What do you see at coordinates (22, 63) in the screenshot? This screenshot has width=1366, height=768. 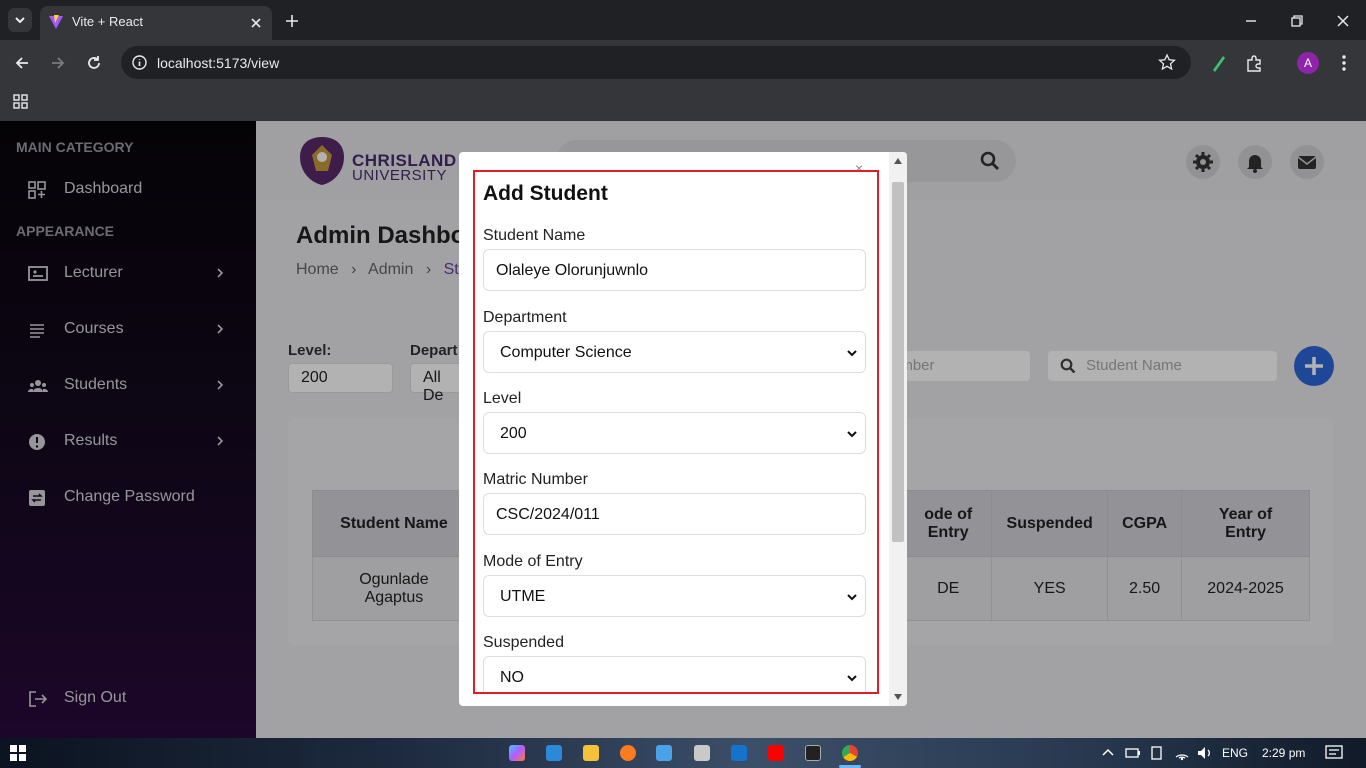 I see `back-arrow-icon` at bounding box center [22, 63].